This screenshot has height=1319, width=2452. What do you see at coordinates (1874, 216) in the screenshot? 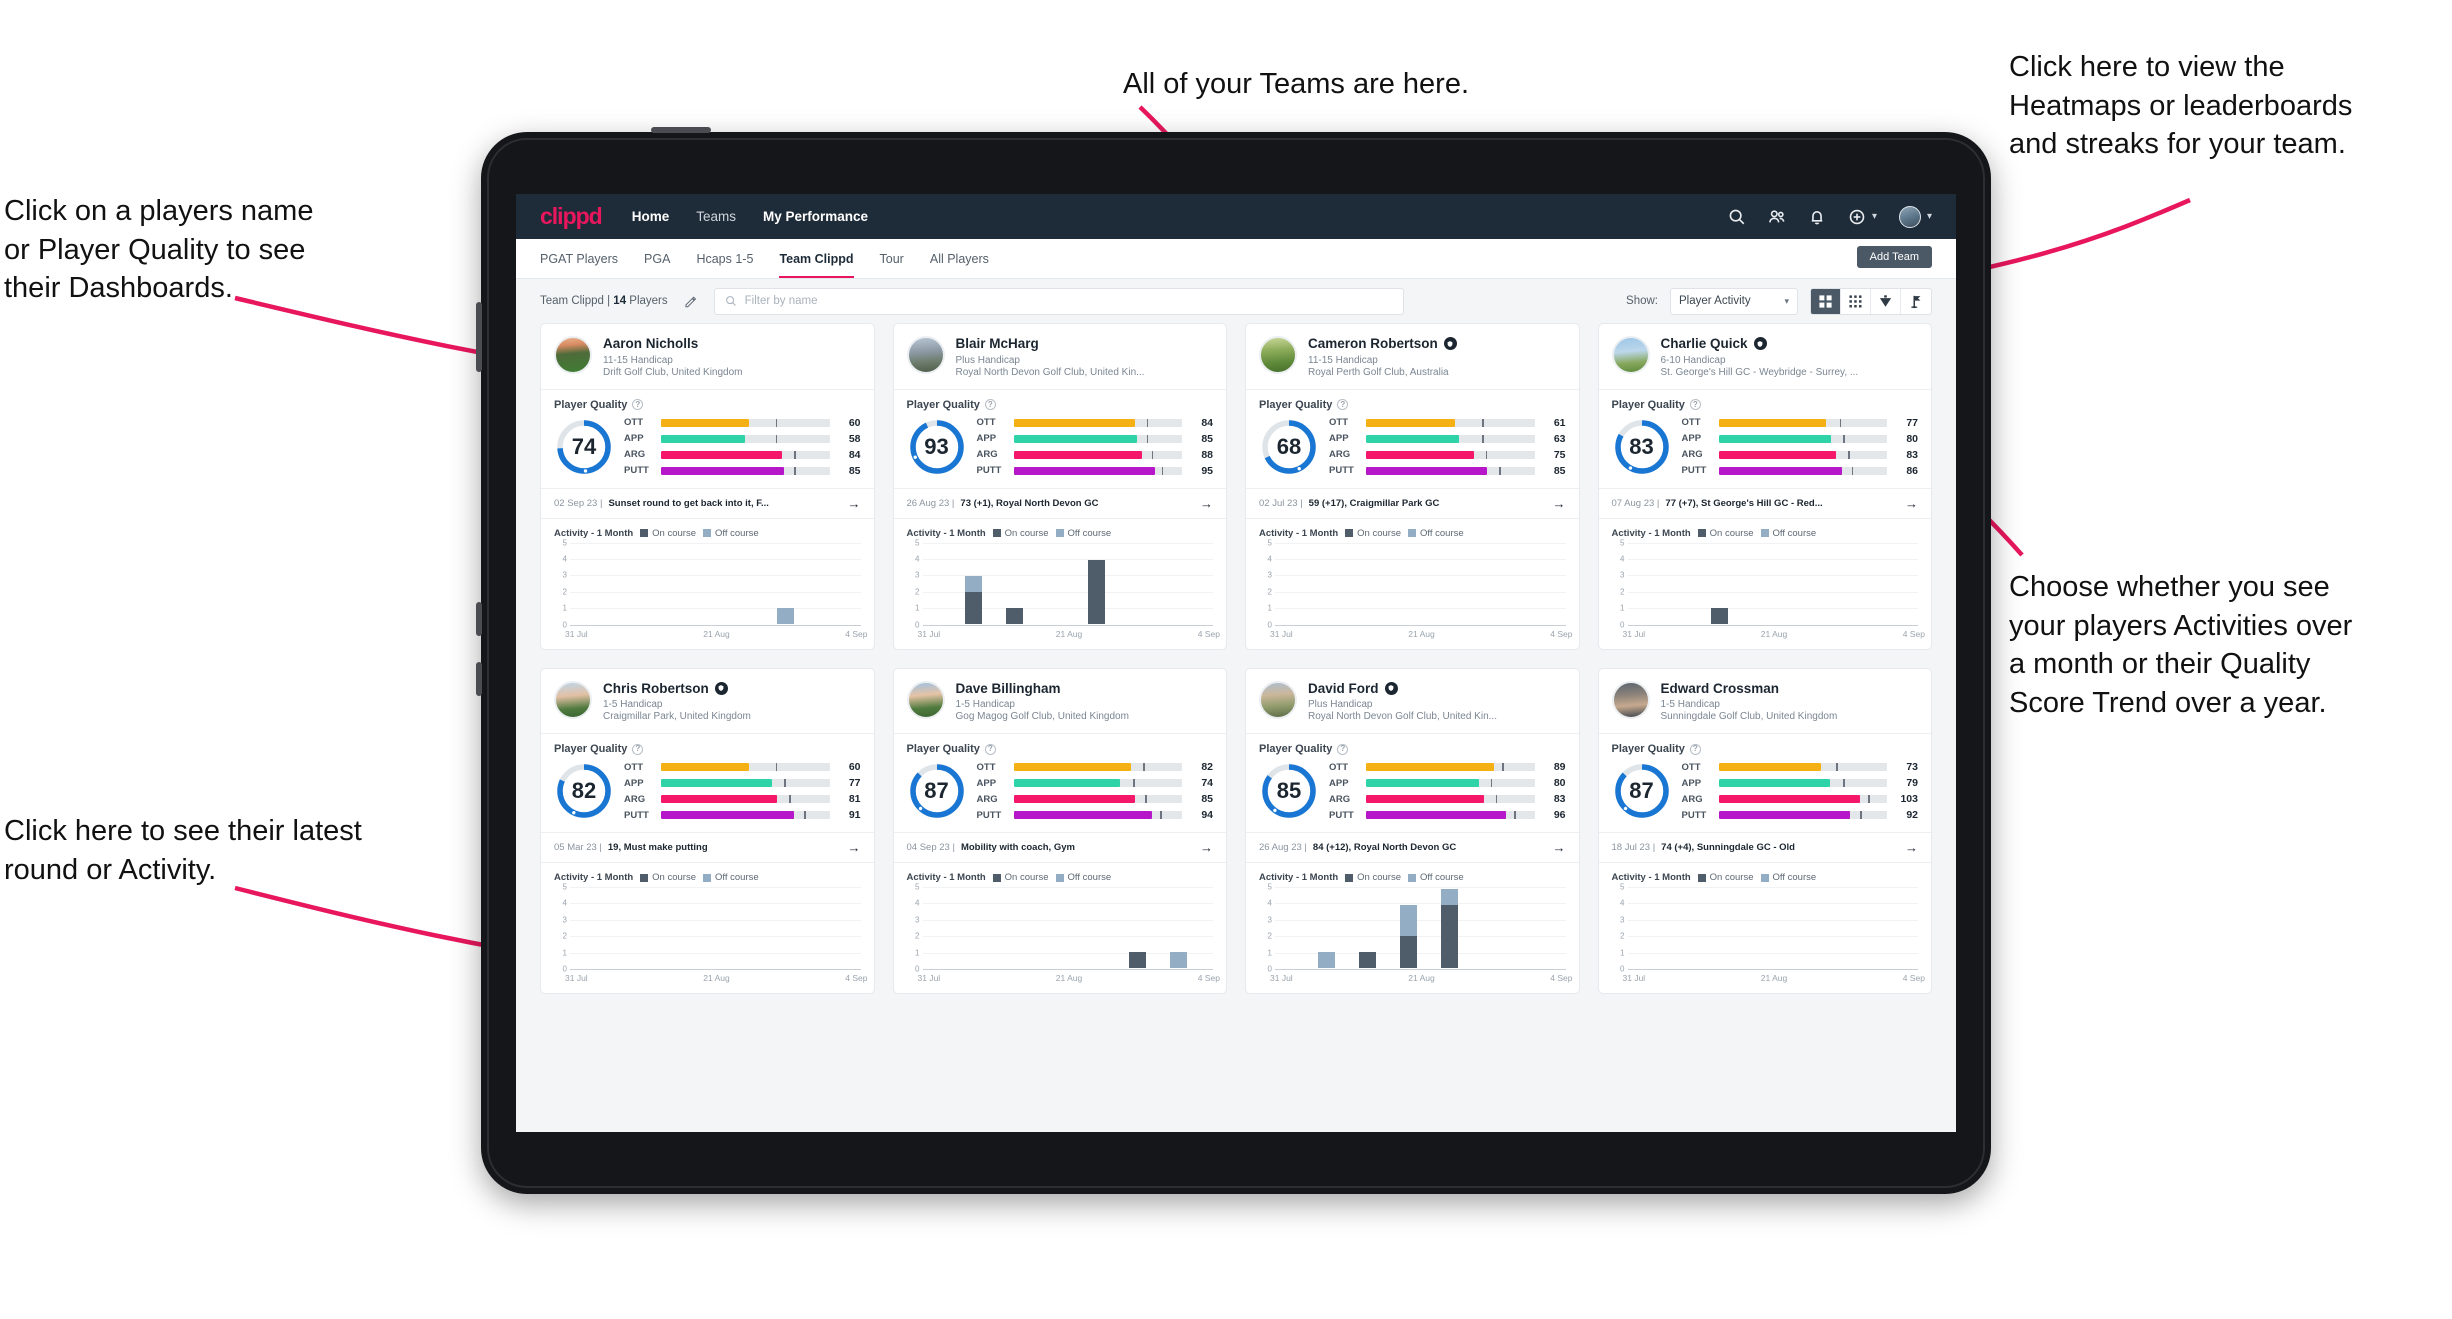
I see `chevron-down-icon-add: ▾` at bounding box center [1874, 216].